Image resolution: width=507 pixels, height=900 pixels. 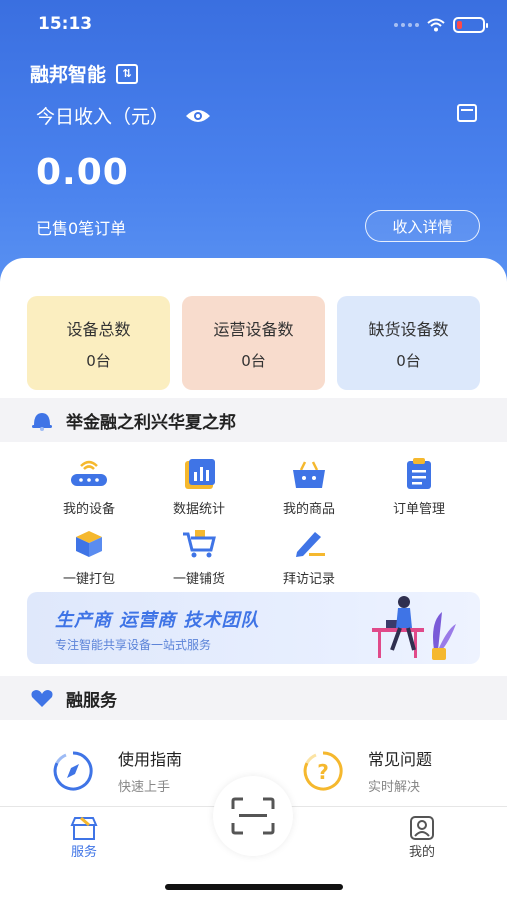 I want to click on guide-title: 常见问题, so click(x=400, y=759).